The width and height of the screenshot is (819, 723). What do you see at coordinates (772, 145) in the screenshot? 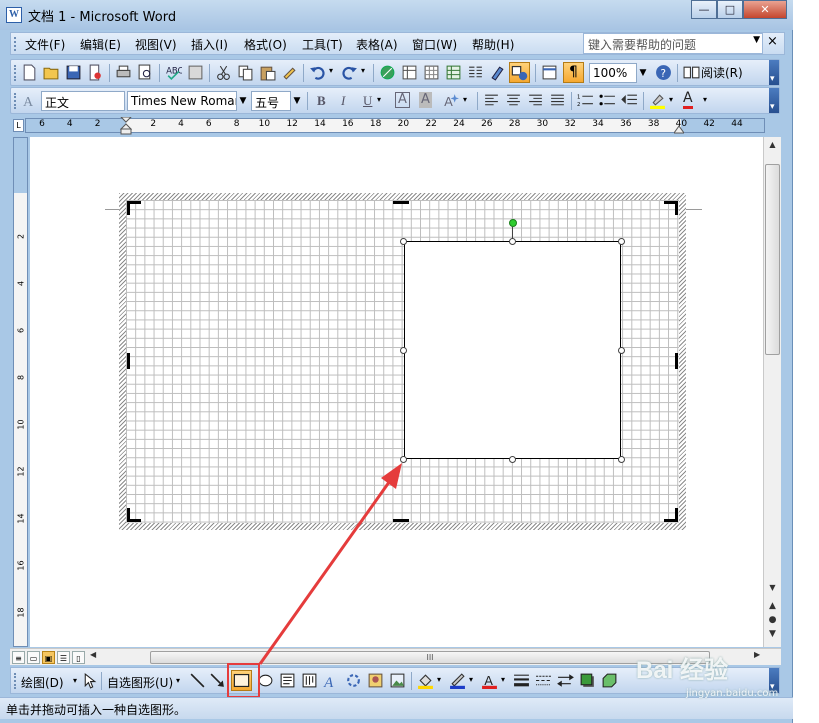
I see `scroll-up-icon: ▲` at bounding box center [772, 145].